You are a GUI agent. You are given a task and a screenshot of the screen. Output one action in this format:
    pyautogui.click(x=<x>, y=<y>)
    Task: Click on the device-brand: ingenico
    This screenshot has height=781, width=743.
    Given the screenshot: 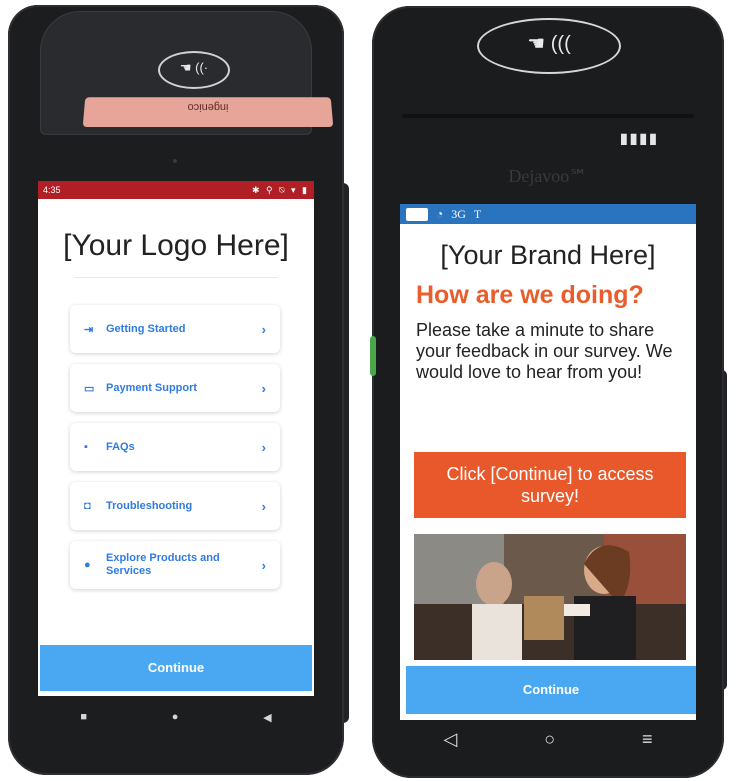 What is the action you would take?
    pyautogui.click(x=208, y=107)
    